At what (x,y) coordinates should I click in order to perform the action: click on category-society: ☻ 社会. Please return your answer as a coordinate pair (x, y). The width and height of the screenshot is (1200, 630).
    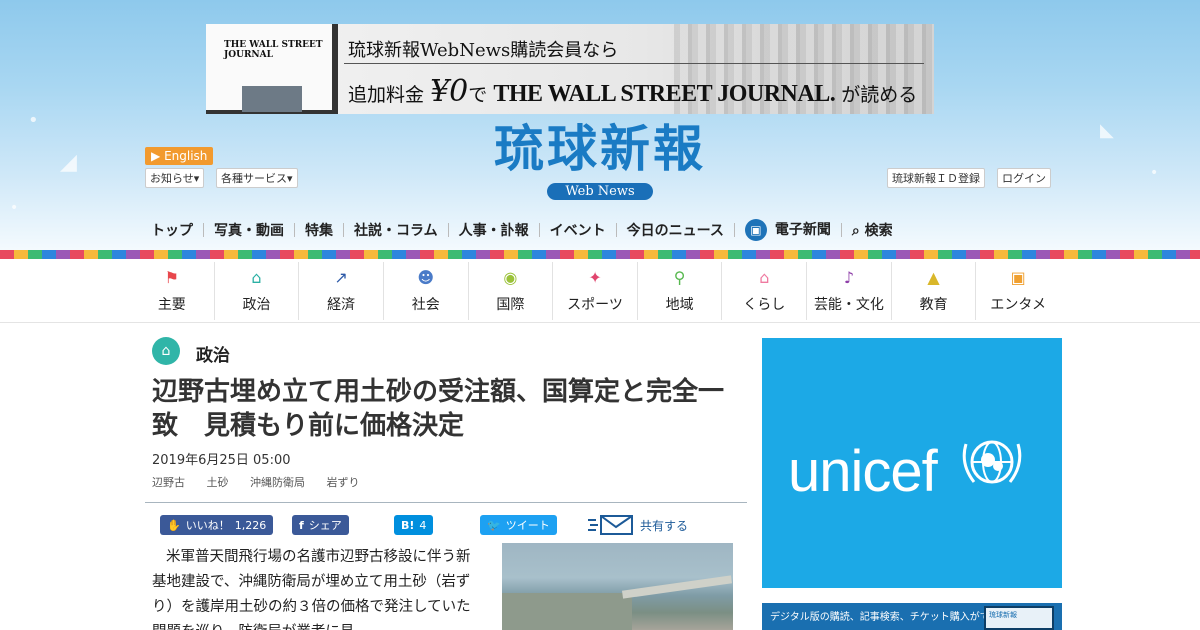
    Looking at the image, I should click on (426, 291).